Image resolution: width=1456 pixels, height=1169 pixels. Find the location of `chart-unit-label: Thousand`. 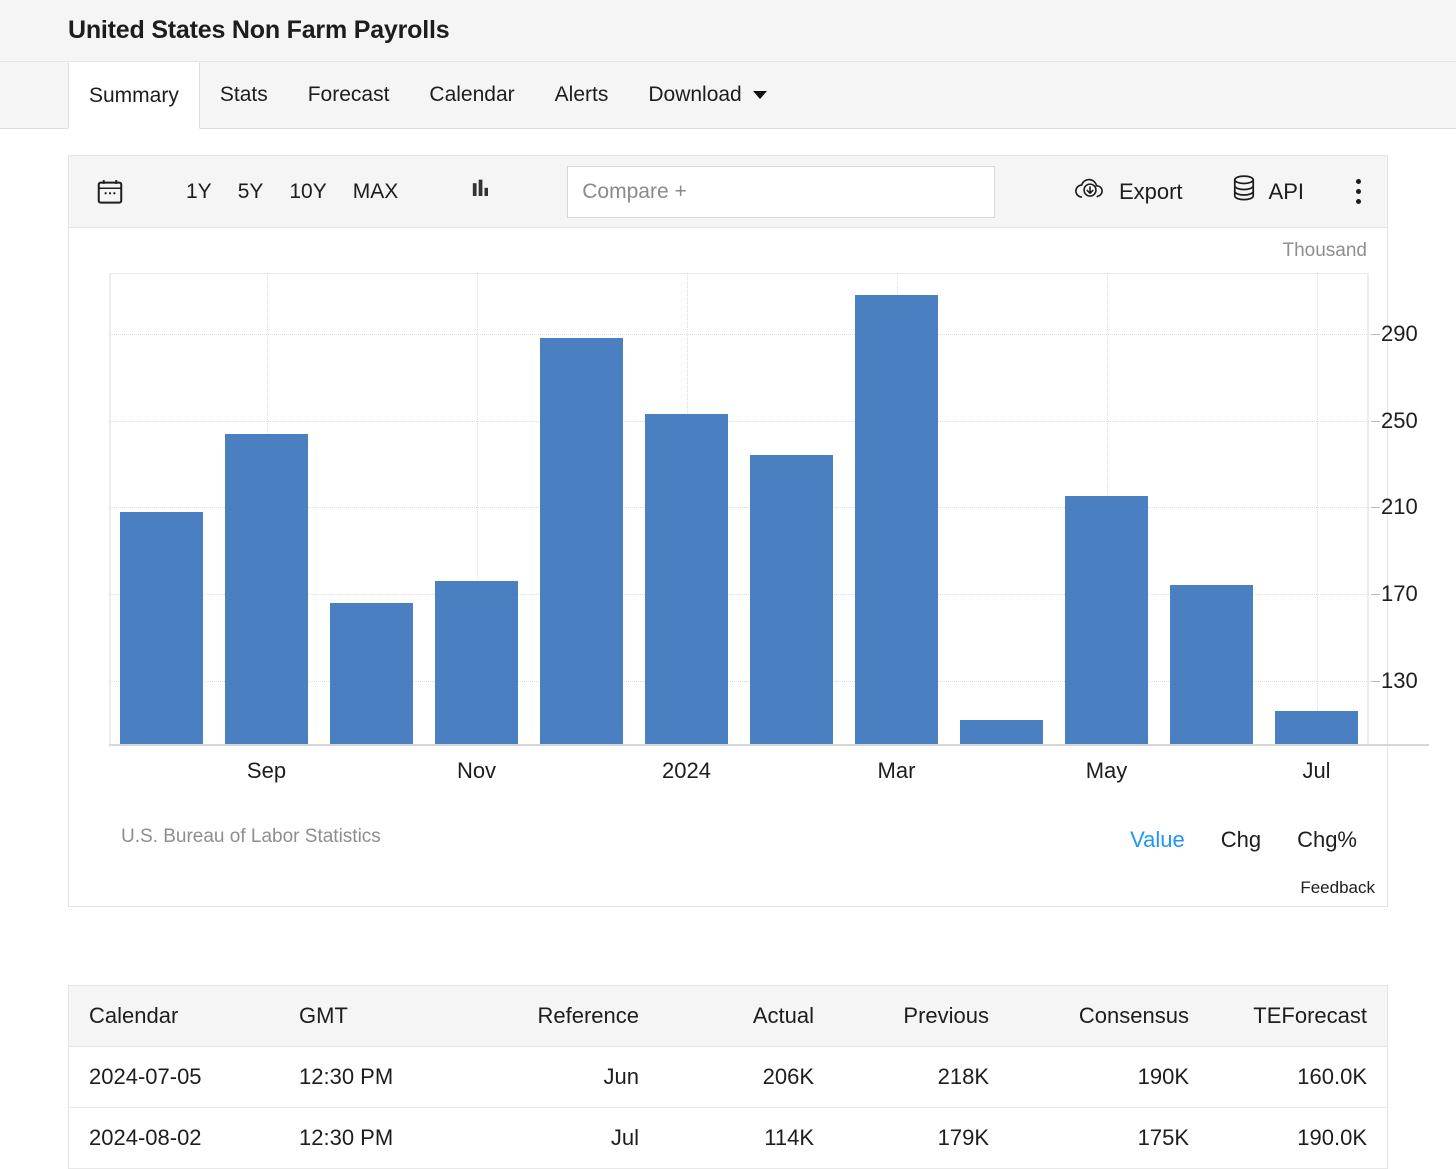

chart-unit-label: Thousand is located at coordinates (1324, 250).